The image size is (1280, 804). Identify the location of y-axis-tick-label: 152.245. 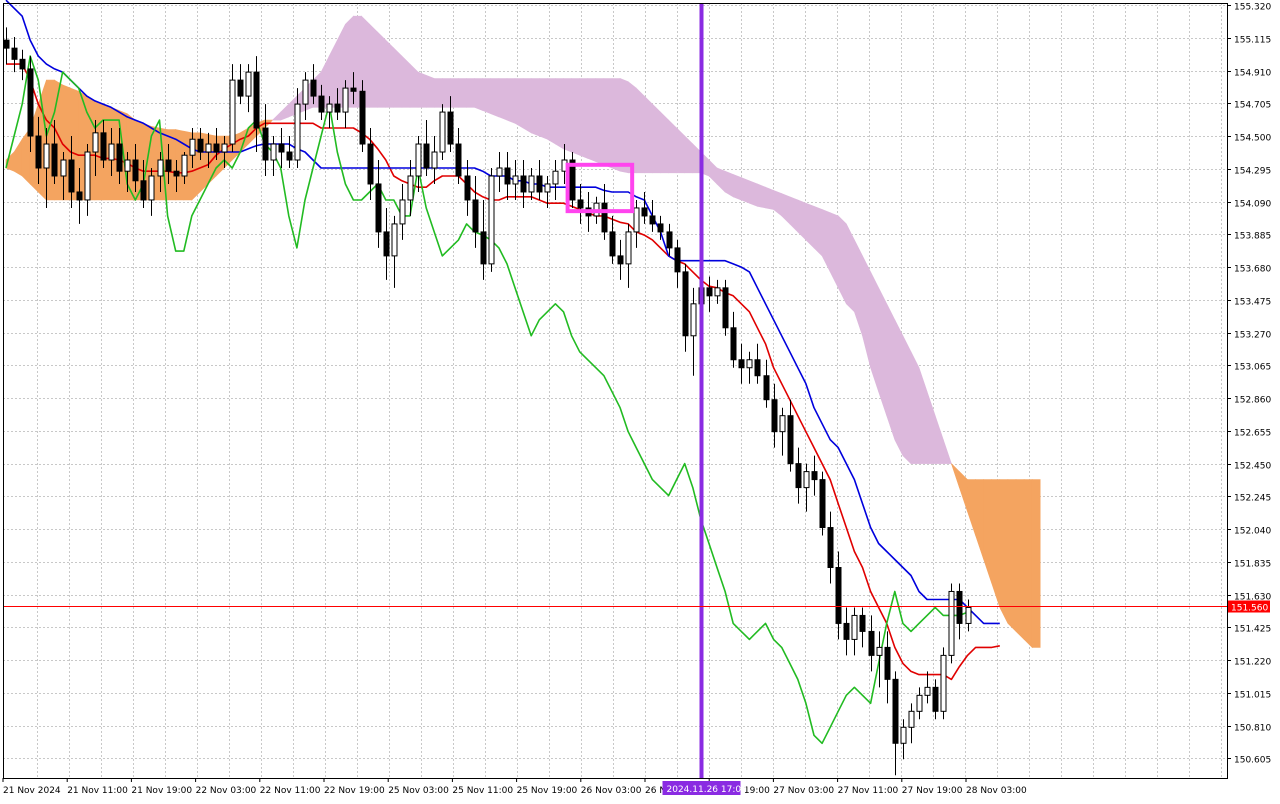
(1252, 499).